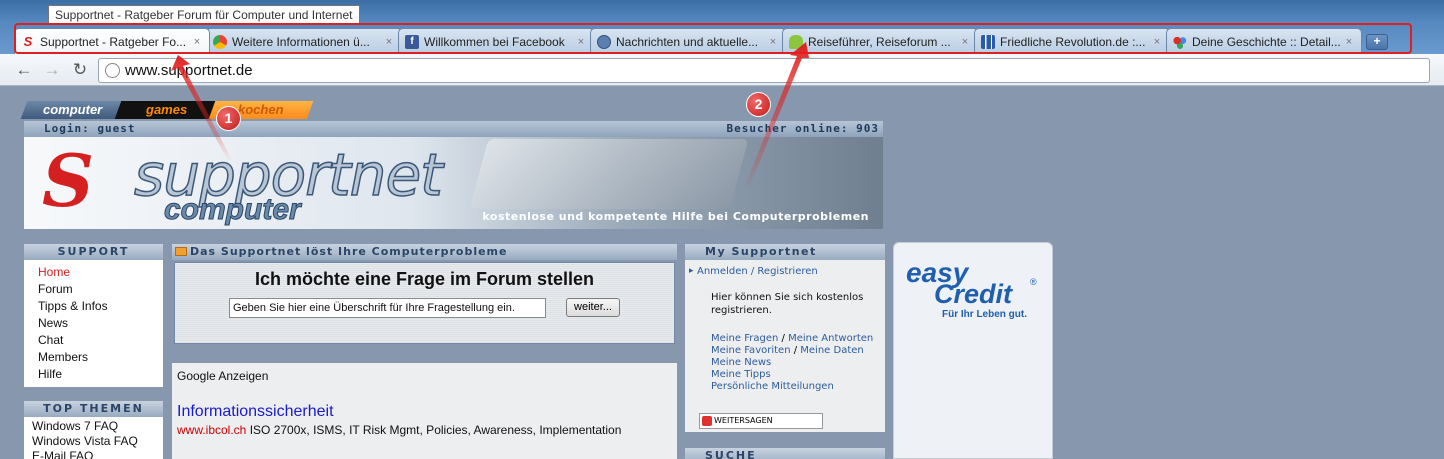  I want to click on laptop-image, so click(609, 174).